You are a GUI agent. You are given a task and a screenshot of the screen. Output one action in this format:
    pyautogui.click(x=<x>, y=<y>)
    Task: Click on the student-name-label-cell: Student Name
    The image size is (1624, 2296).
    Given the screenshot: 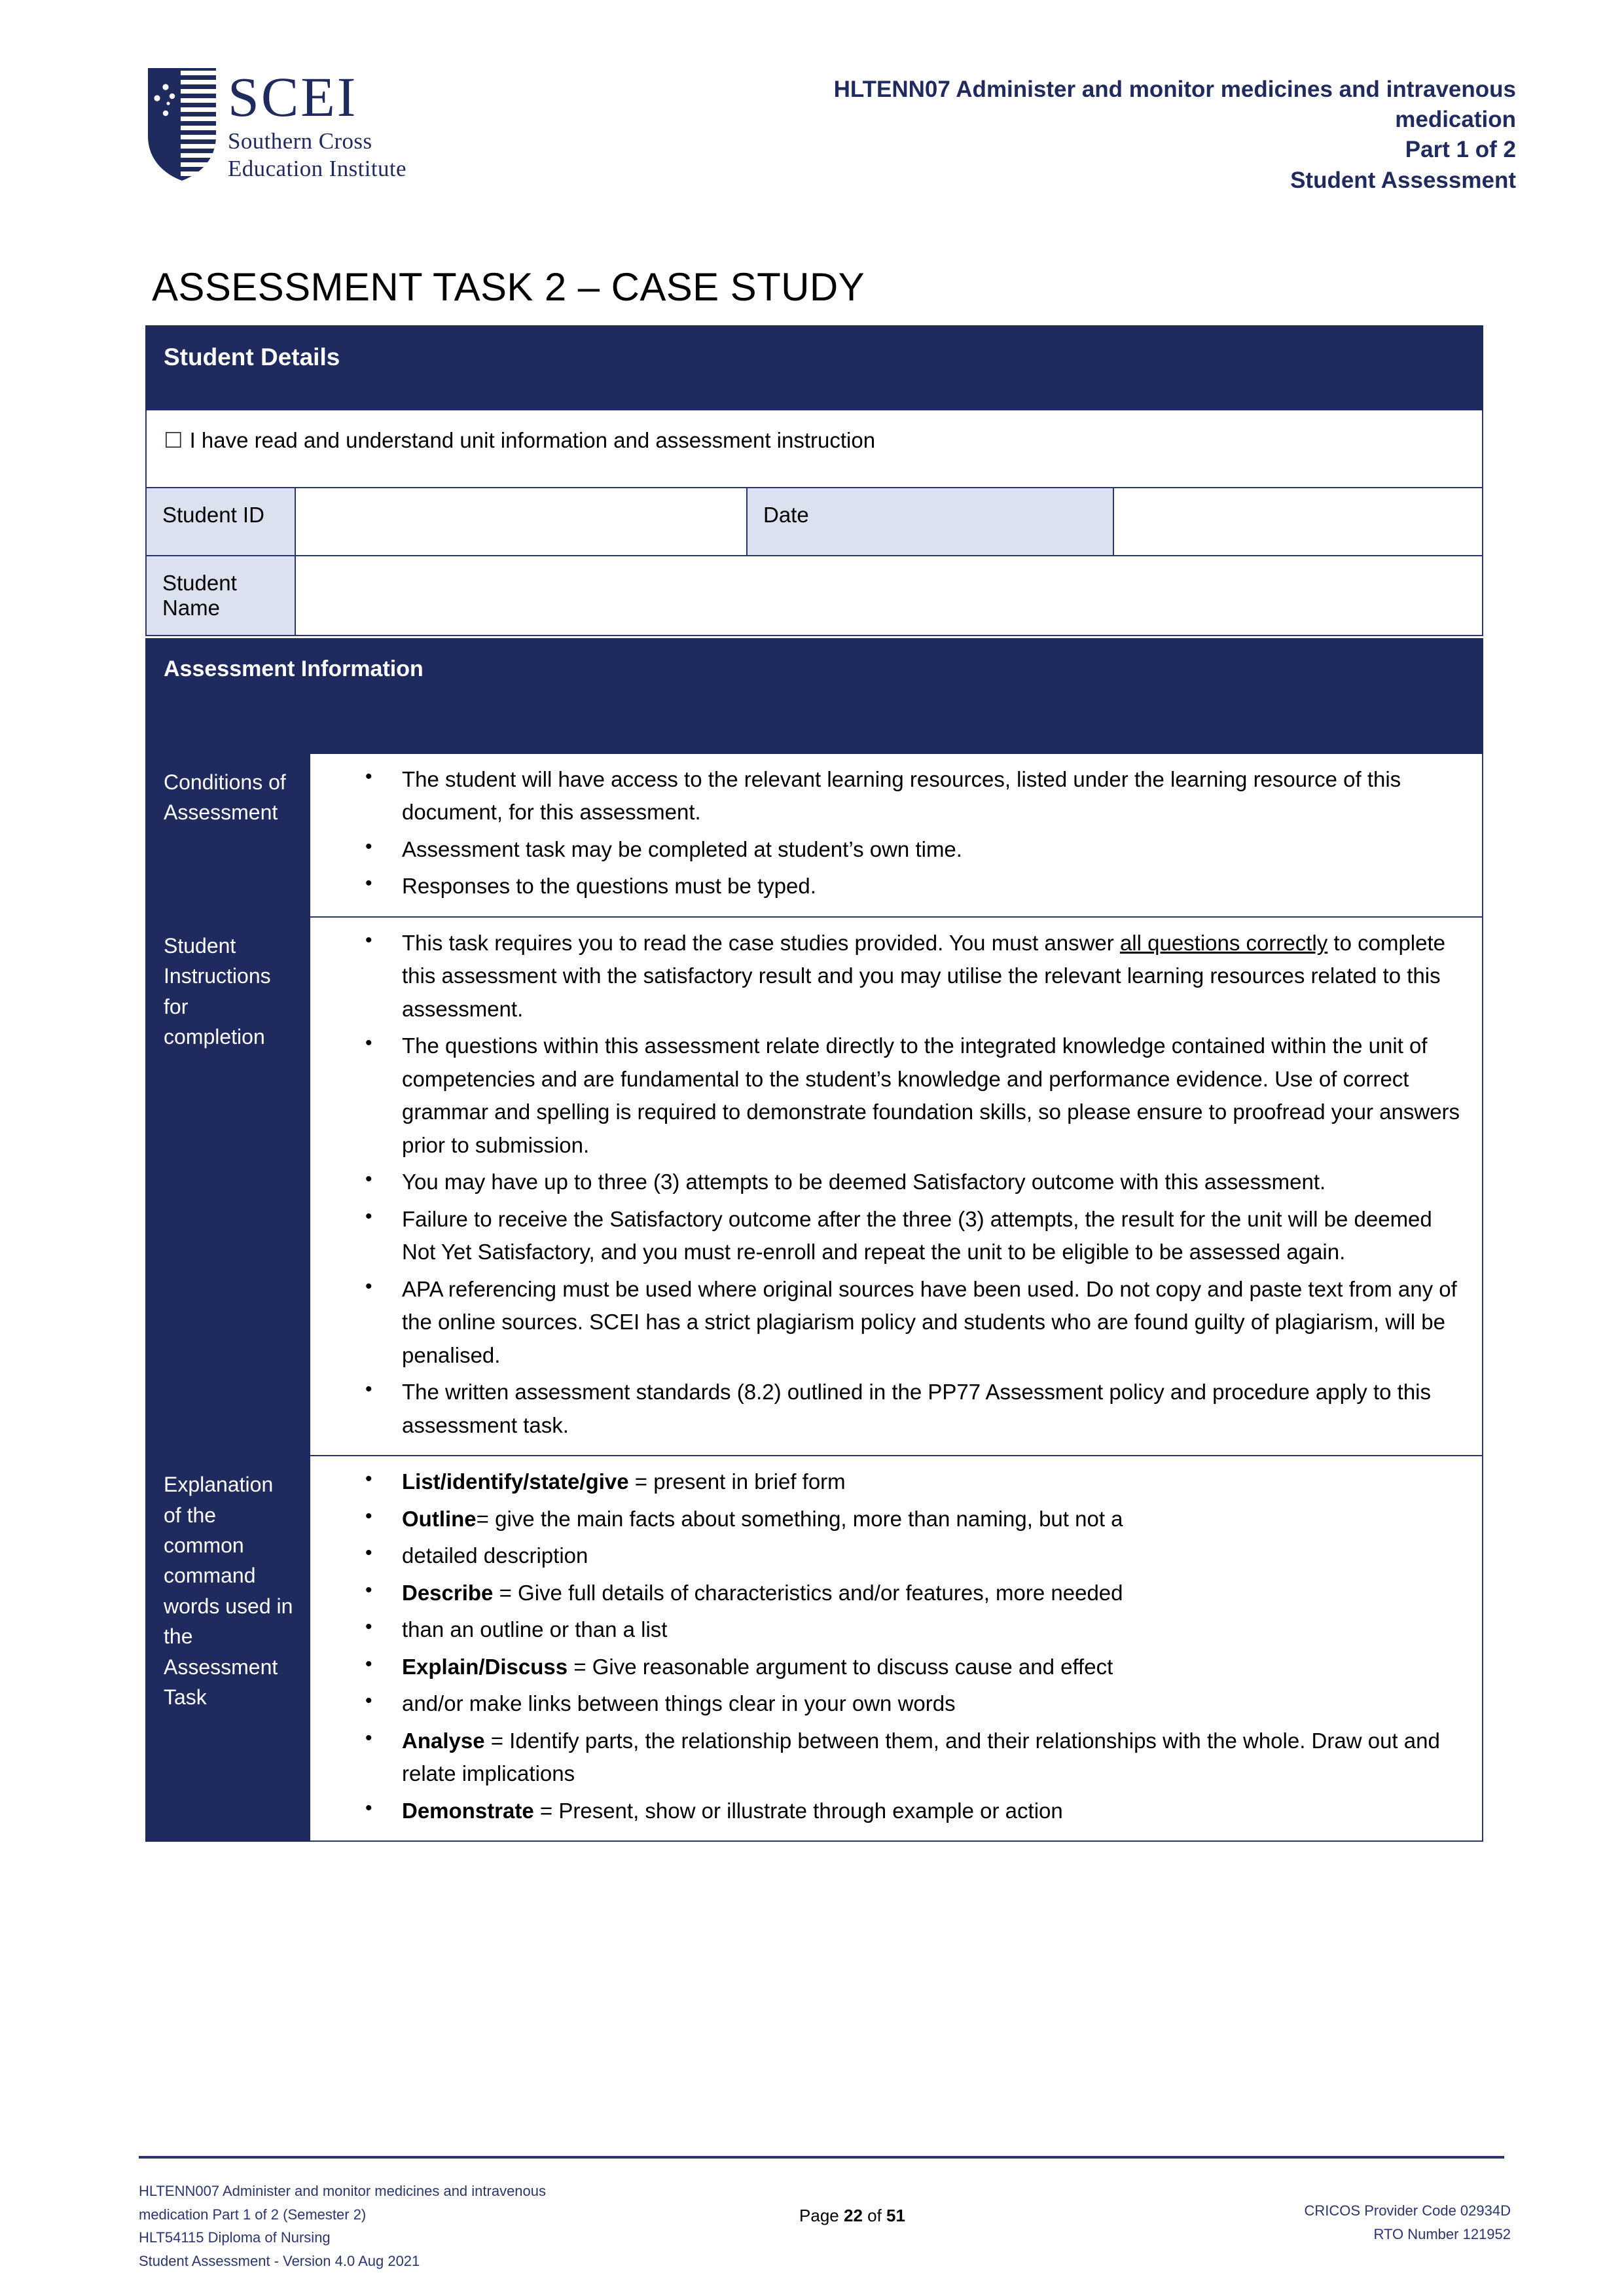 What is the action you would take?
    pyautogui.click(x=220, y=595)
    